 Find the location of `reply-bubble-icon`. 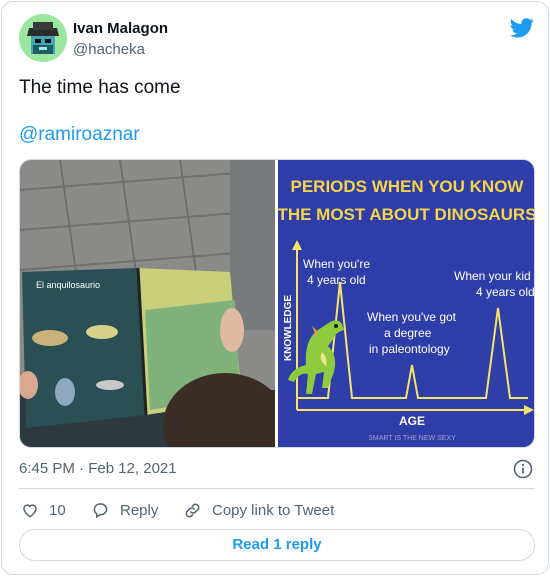

reply-bubble-icon is located at coordinates (100, 511).